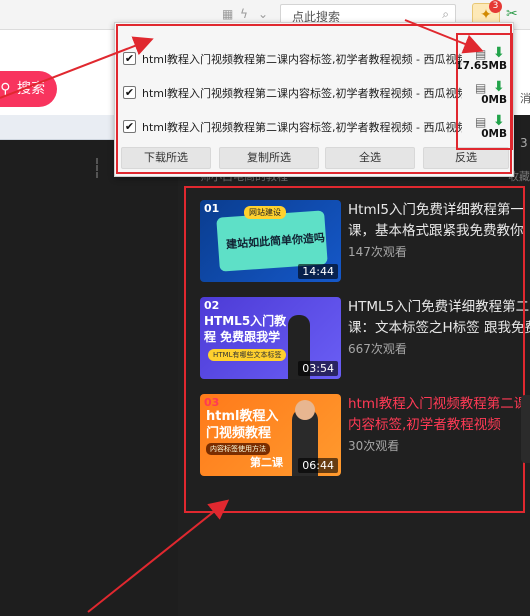  What do you see at coordinates (524, 143) in the screenshot?
I see `side-number: 3` at bounding box center [524, 143].